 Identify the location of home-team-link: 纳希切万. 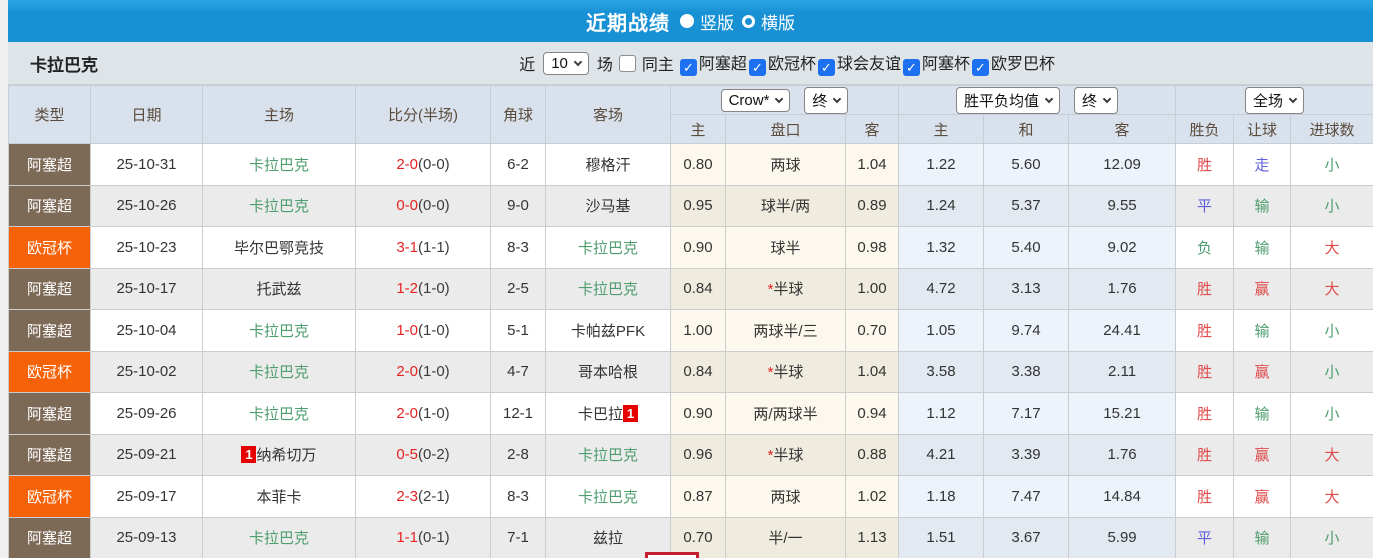
(286, 455).